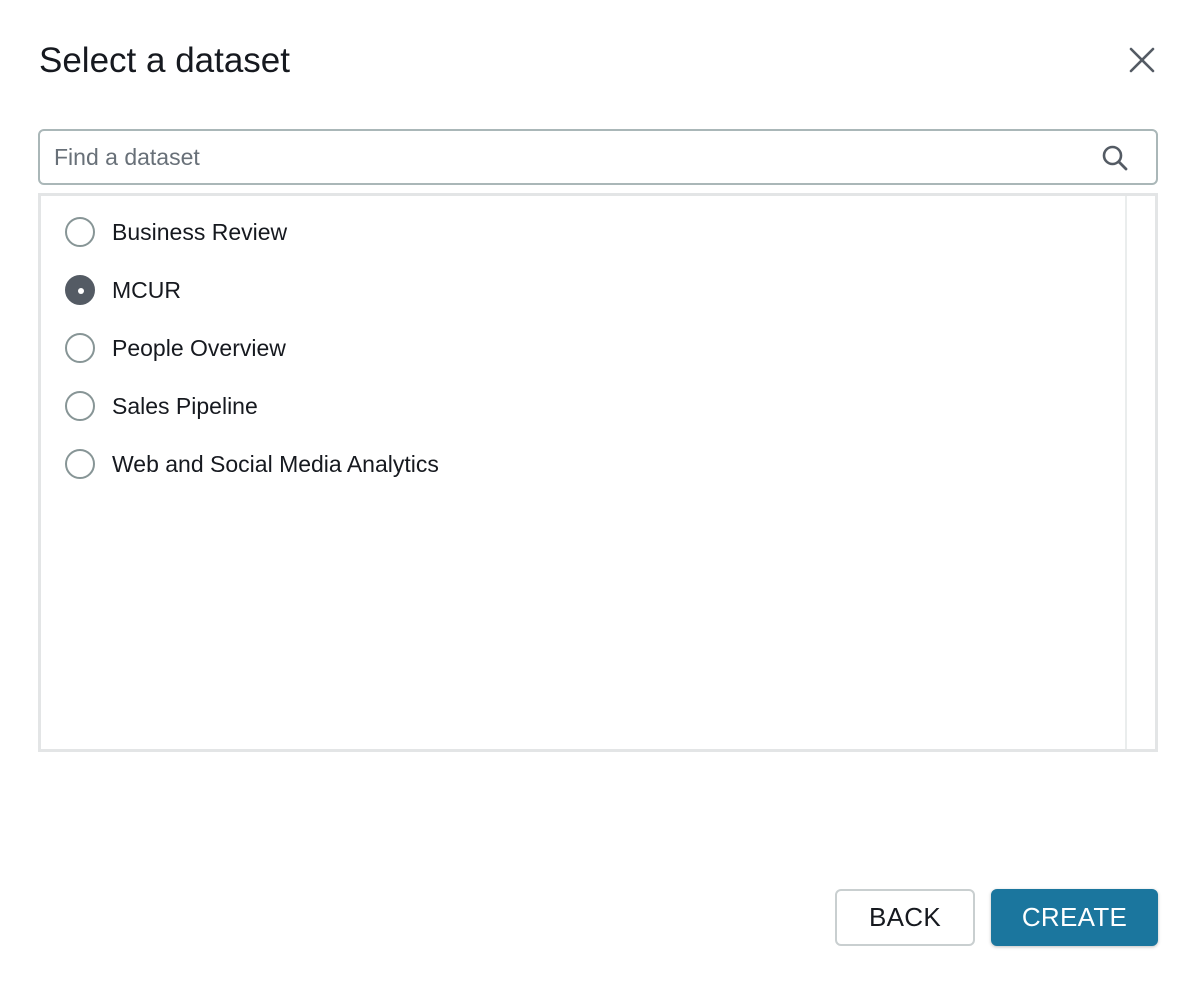 Image resolution: width=1194 pixels, height=984 pixels. I want to click on dataset-option-label: Web and Social Media Analytics, so click(275, 463).